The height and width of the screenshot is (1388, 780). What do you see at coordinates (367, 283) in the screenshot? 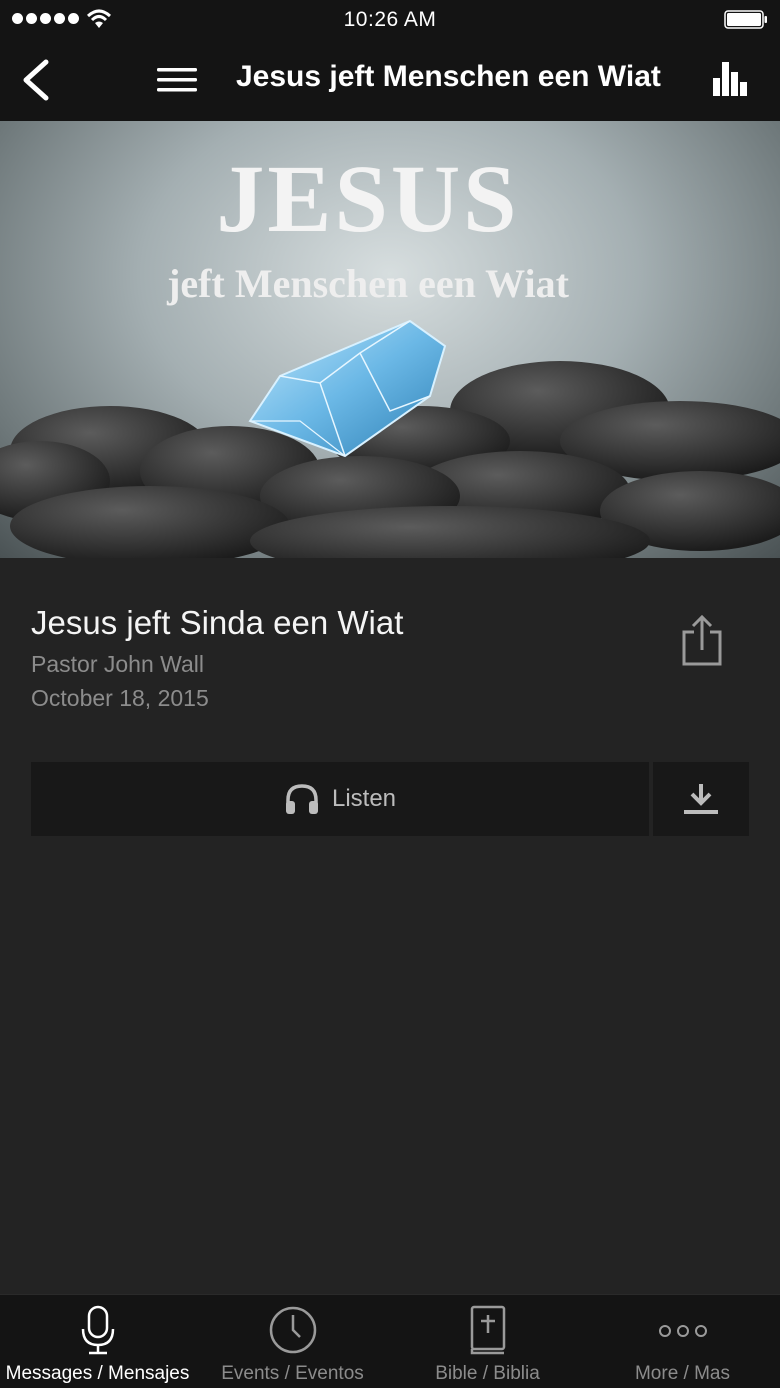
I see `hero-subtitle-text: jeft Menschen een Wiat` at bounding box center [367, 283].